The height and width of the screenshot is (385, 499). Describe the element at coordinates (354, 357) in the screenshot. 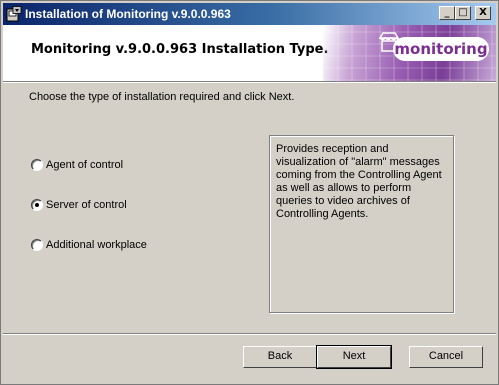

I see `next-button: Next` at that location.